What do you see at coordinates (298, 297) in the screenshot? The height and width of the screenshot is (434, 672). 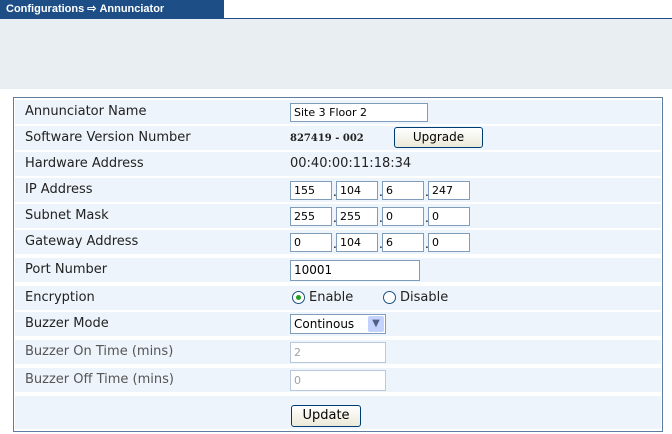 I see `encryption-enable-radio` at bounding box center [298, 297].